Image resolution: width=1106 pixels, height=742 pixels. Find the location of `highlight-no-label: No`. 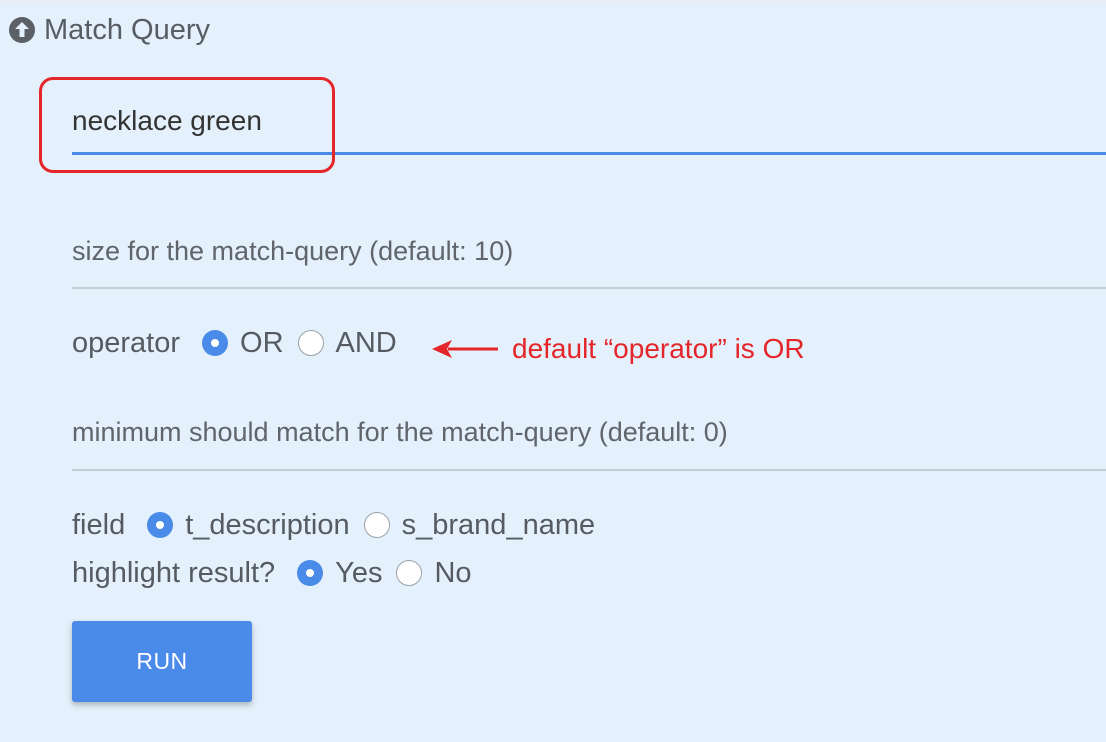

highlight-no-label: No is located at coordinates (452, 573).